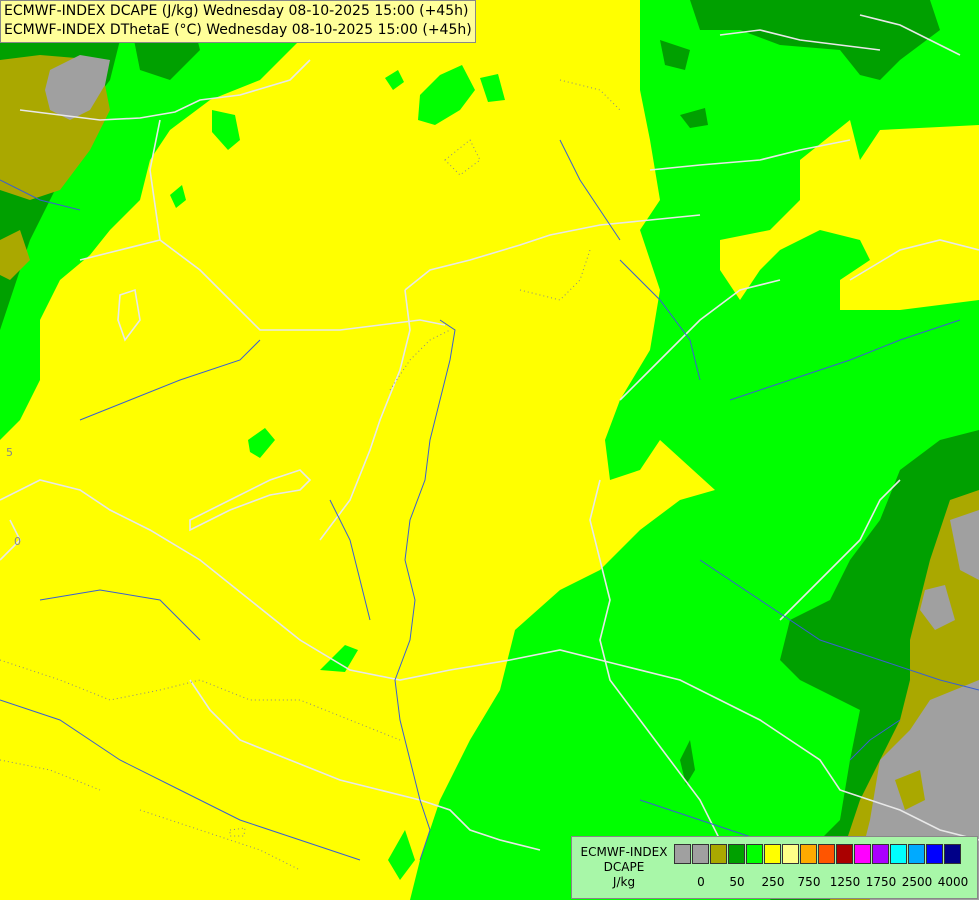 This screenshot has width=979, height=900. What do you see at coordinates (809, 882) in the screenshot?
I see `legend-tick-label: 750` at bounding box center [809, 882].